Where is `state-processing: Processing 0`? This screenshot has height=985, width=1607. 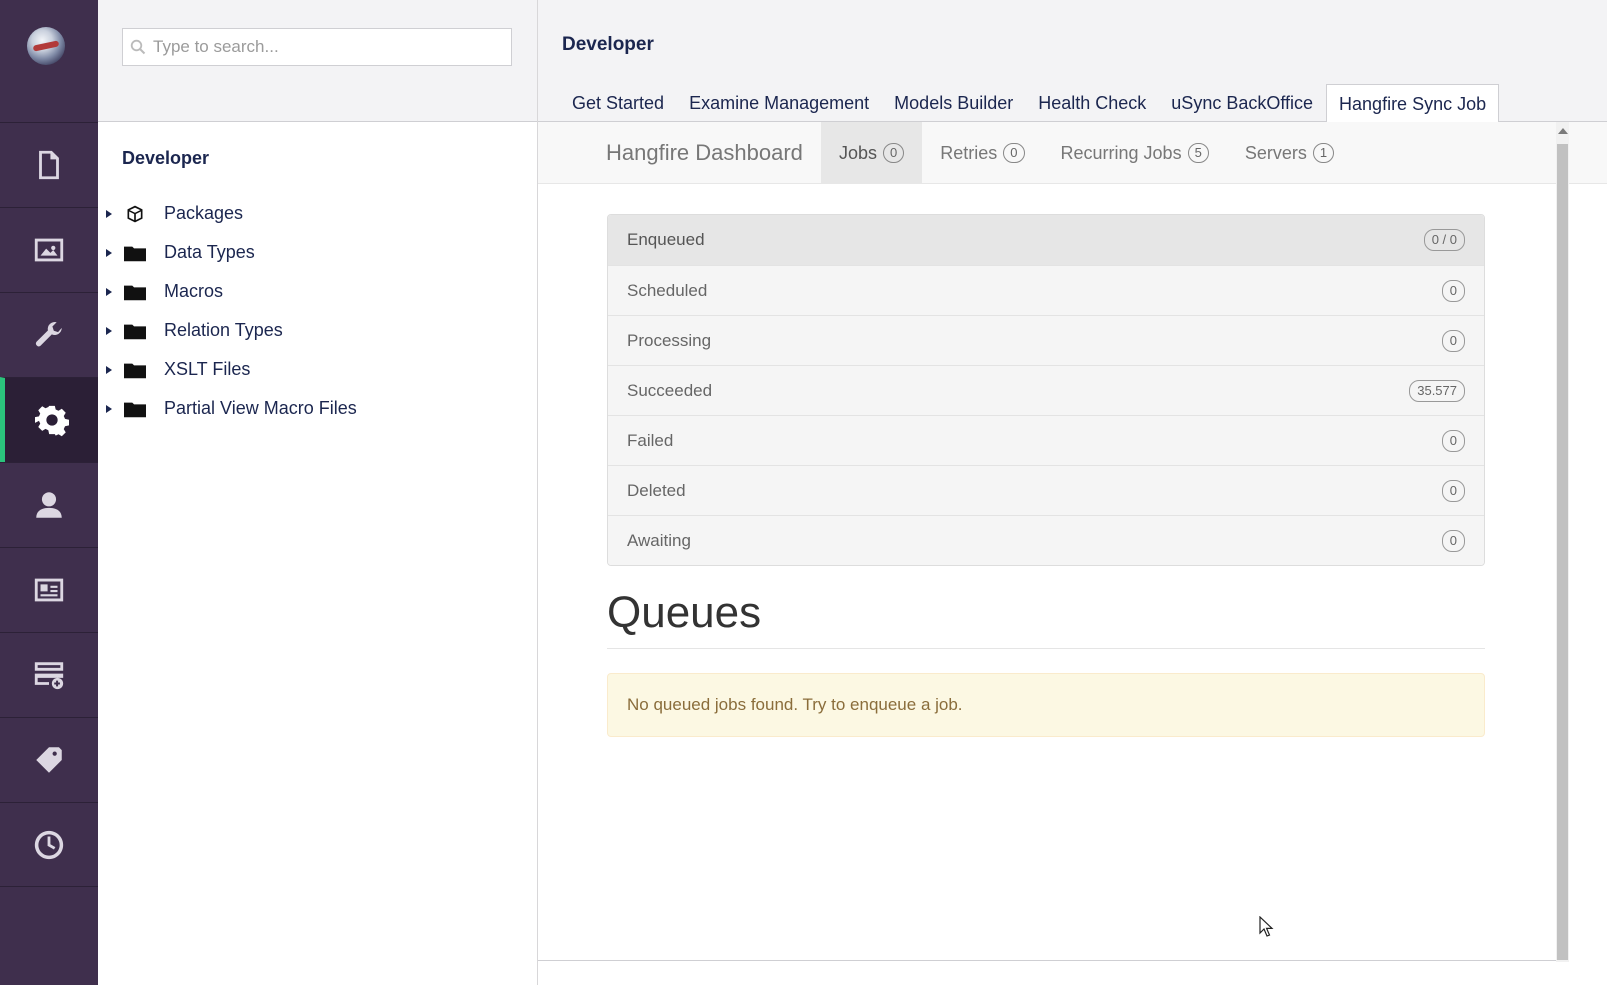
state-processing: Processing 0 is located at coordinates (1046, 340).